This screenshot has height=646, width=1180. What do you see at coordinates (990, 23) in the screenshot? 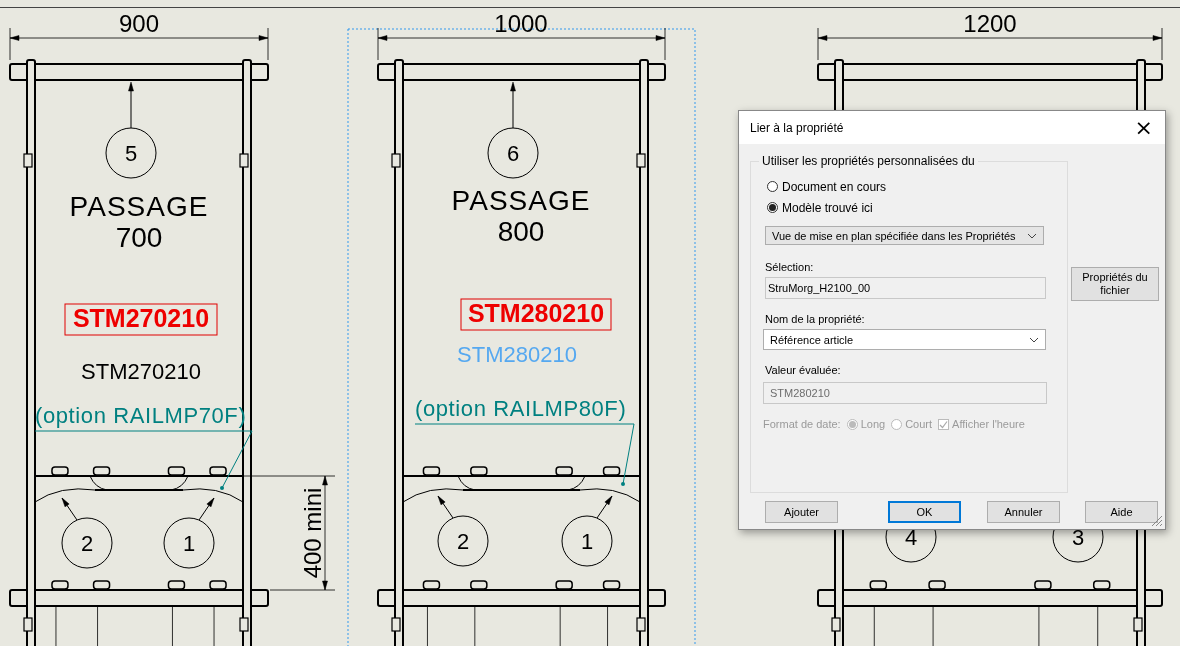
I see `dimension-text: 1200` at bounding box center [990, 23].